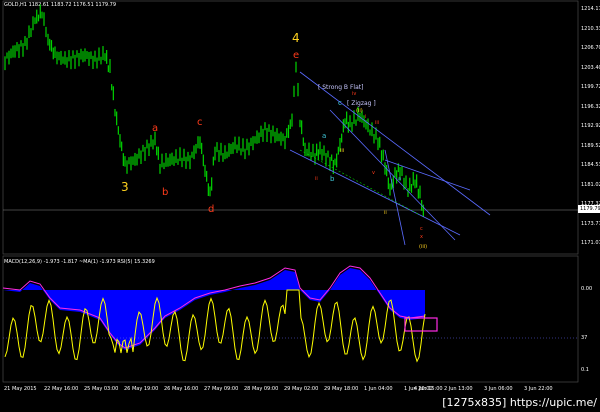 The width and height of the screenshot is (600, 412). I want to click on time-axis-label: 28 May 09:00, so click(261, 389).